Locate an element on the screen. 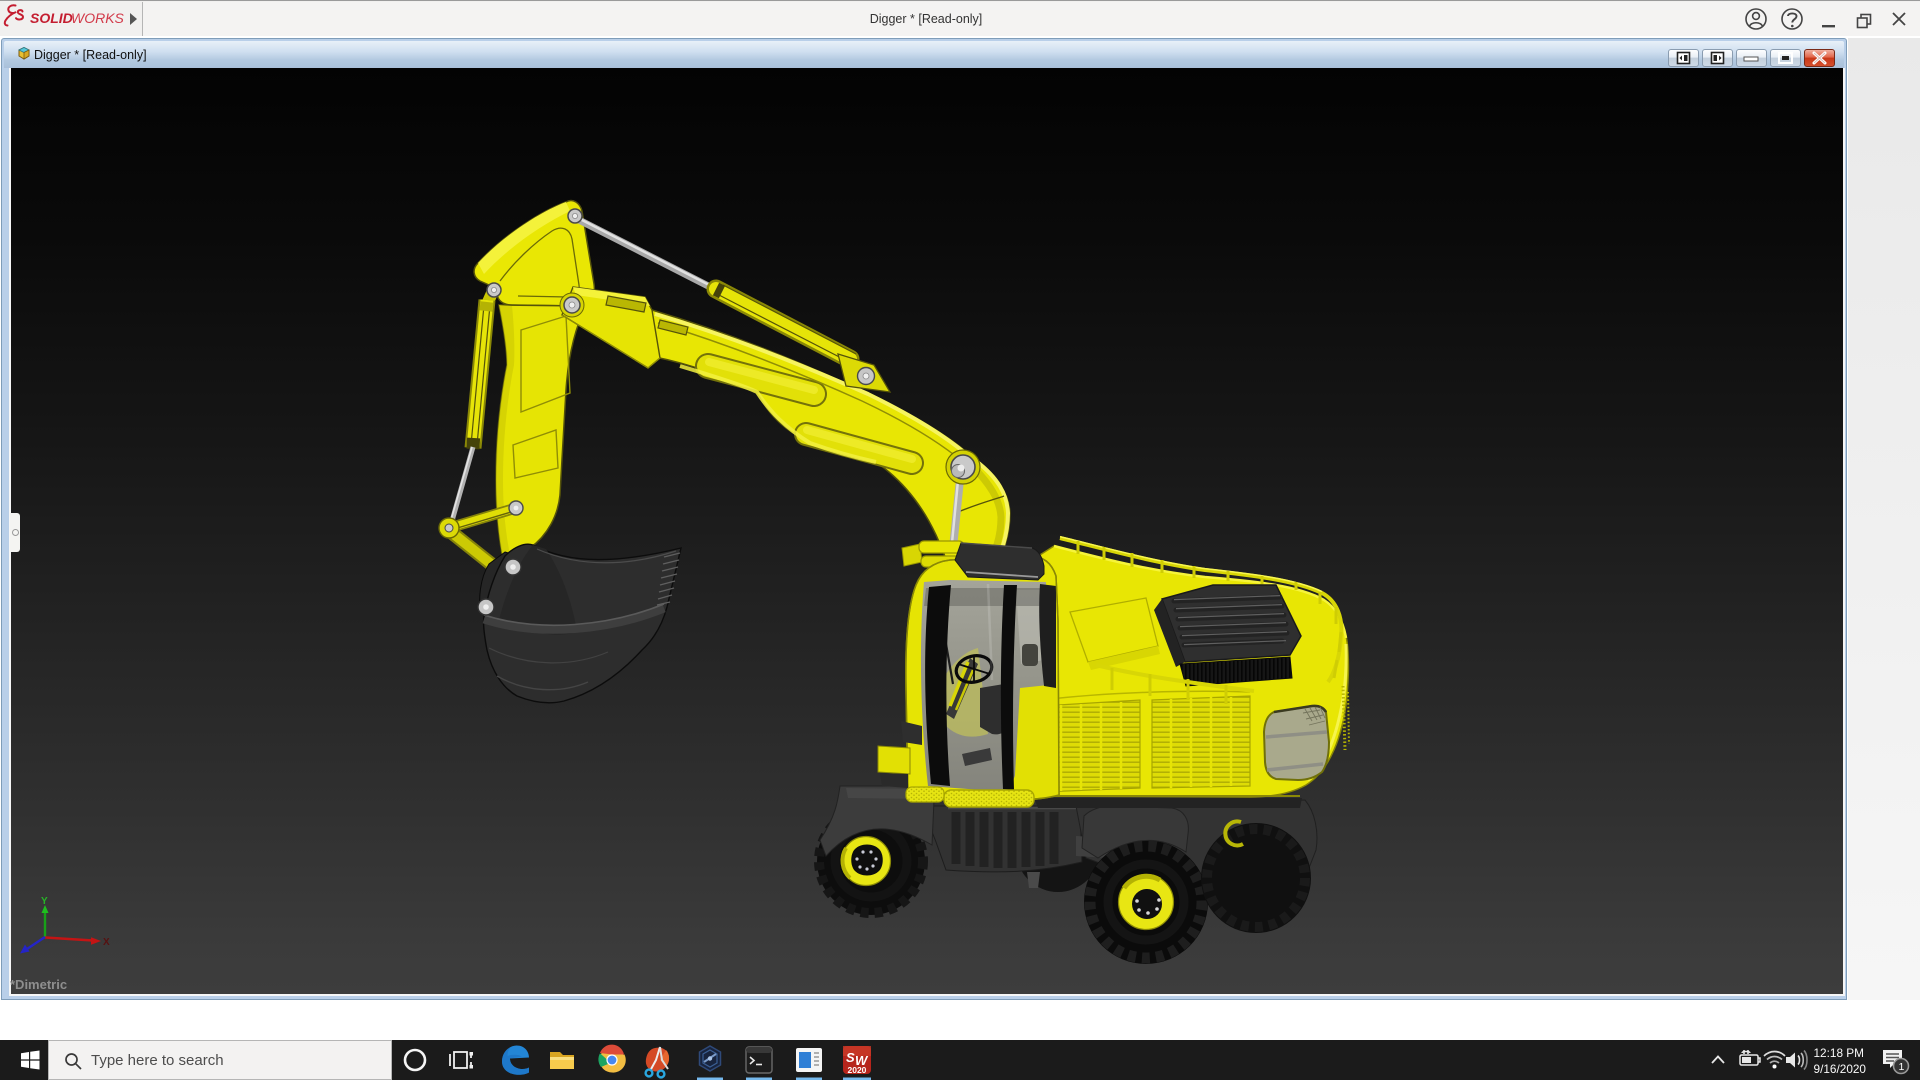 This screenshot has width=1920, height=1080. svg-text: 2020 is located at coordinates (857, 1070).